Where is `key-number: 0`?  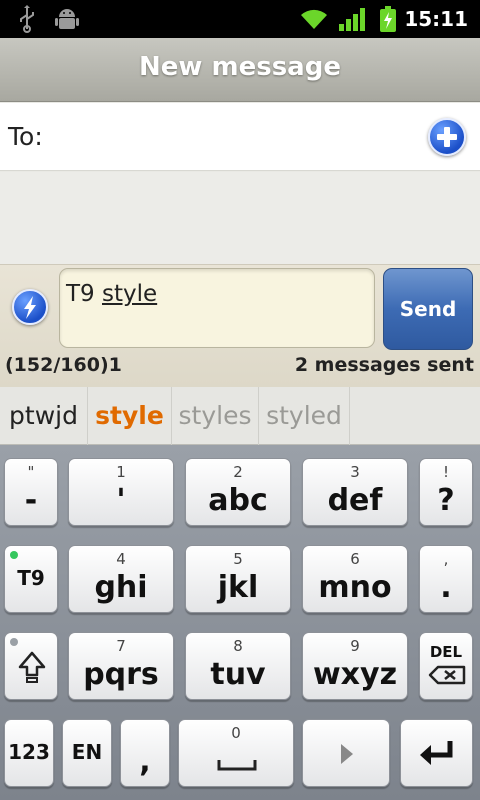 key-number: 0 is located at coordinates (236, 733).